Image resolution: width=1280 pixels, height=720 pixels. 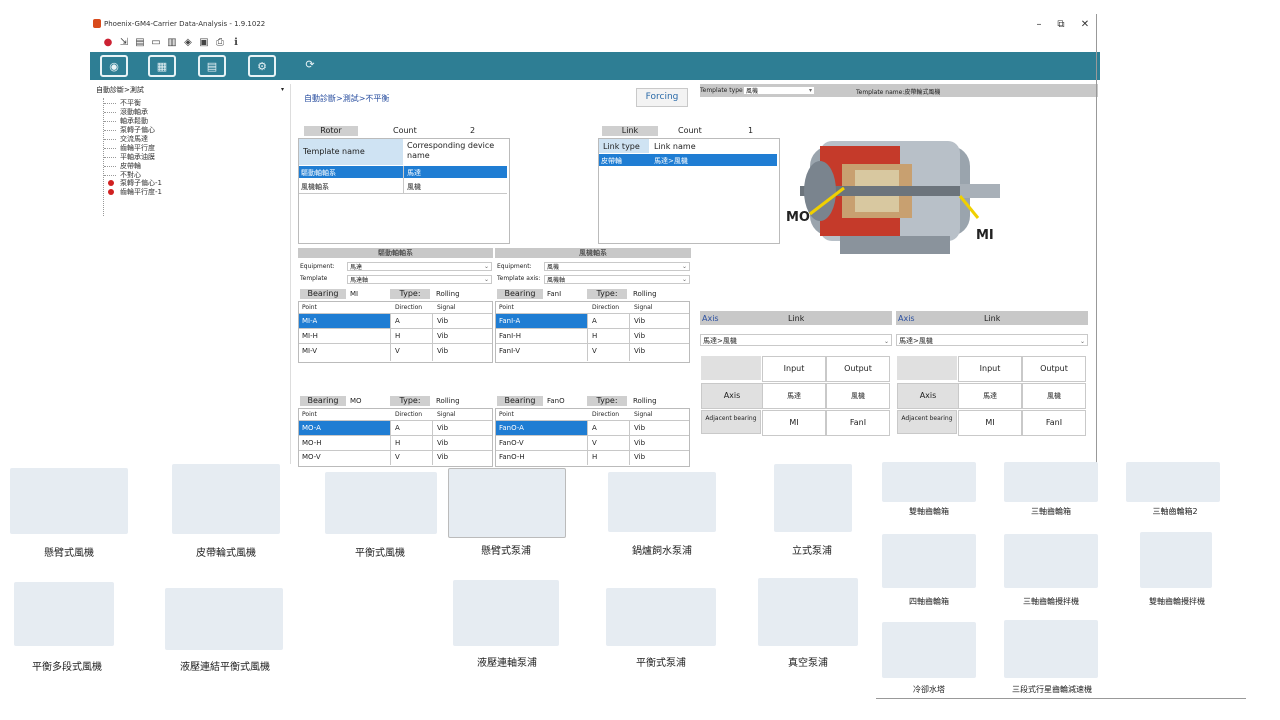 What do you see at coordinates (172, 43) in the screenshot?
I see `chart-icon: ▥` at bounding box center [172, 43].